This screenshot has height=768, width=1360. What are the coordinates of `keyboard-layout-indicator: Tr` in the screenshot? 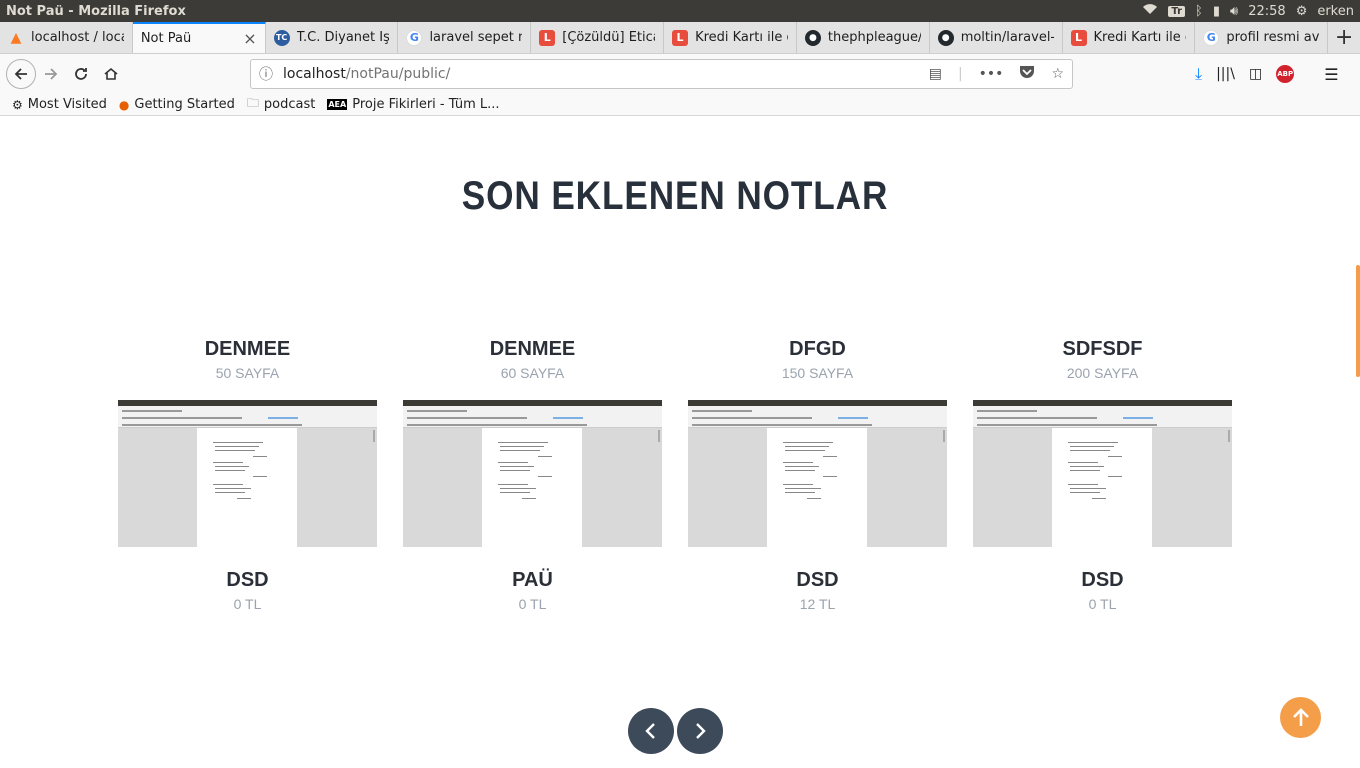 It's located at (1177, 11).